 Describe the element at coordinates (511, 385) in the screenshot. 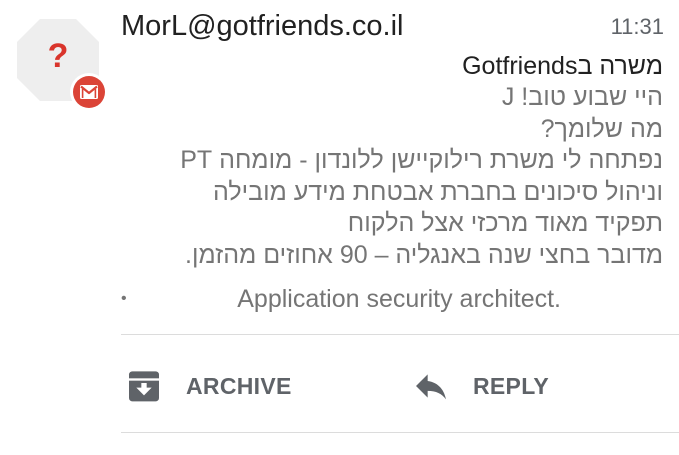

I see `reply-label: REPLY` at that location.